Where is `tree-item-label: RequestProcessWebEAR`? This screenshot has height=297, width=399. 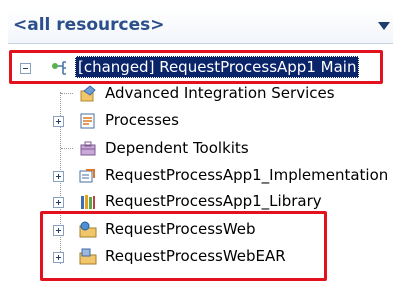
tree-item-label: RequestProcessWebEAR is located at coordinates (195, 256).